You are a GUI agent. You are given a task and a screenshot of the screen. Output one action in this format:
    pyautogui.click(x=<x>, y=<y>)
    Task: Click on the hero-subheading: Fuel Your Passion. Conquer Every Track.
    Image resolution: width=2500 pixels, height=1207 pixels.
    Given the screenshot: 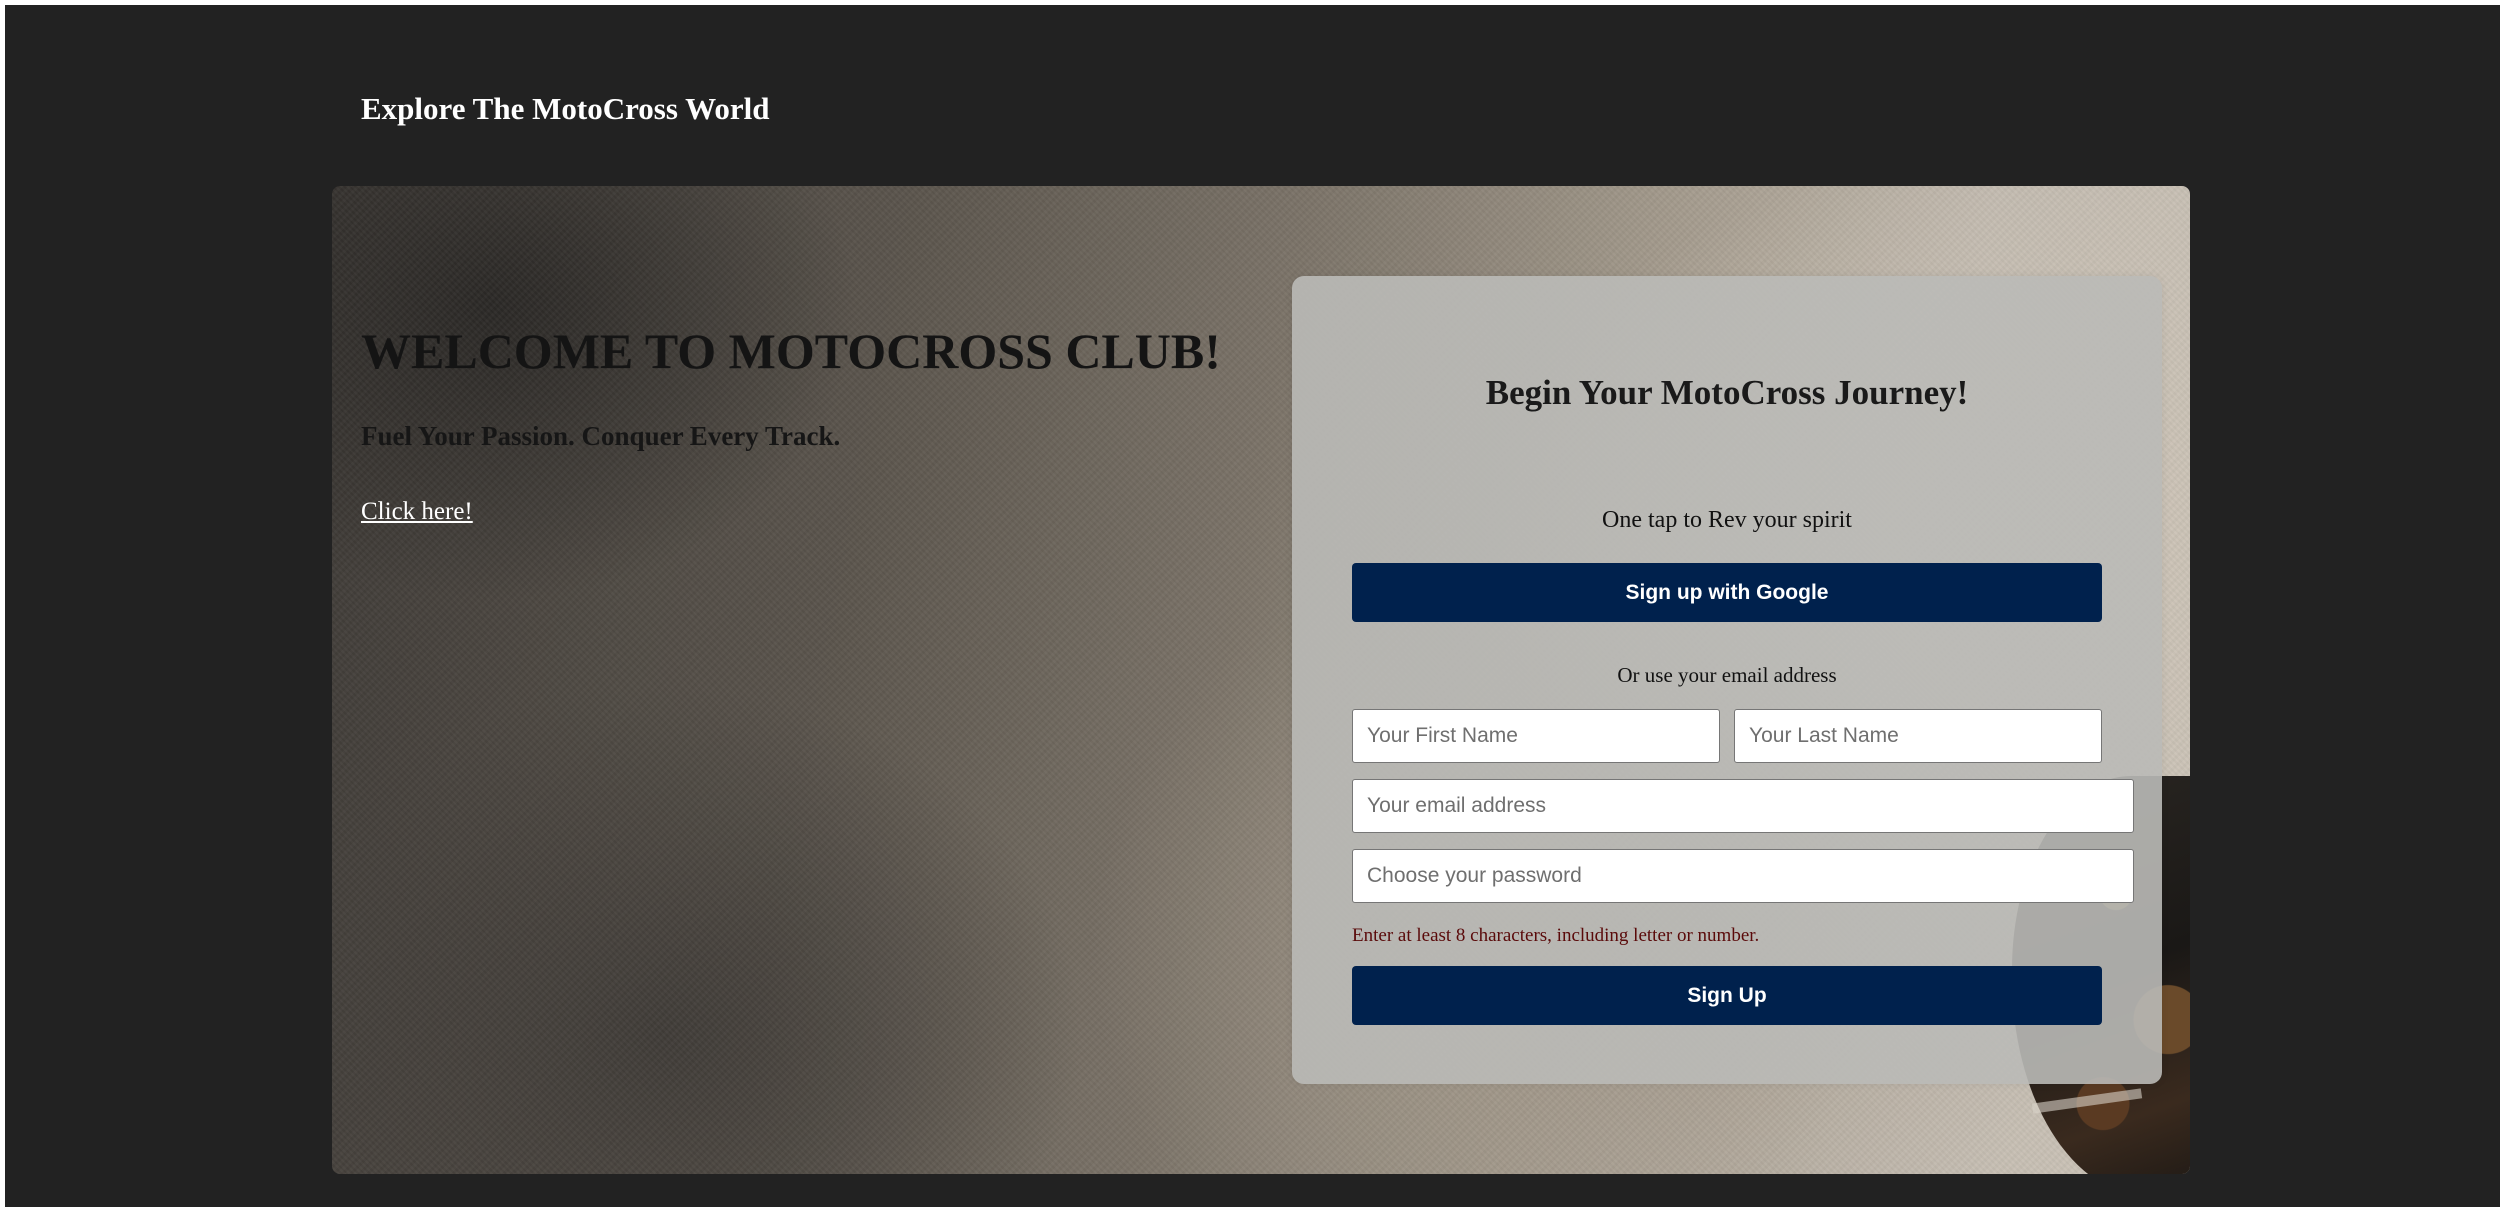 What is the action you would take?
    pyautogui.click(x=601, y=436)
    